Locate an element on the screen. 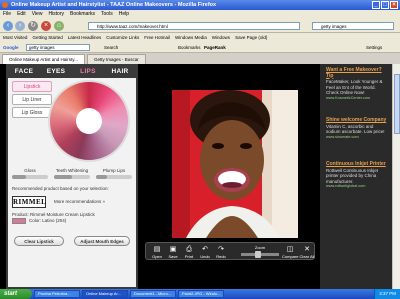 The height and width of the screenshot is (299, 400). menu-help: Help is located at coordinates (124, 14).